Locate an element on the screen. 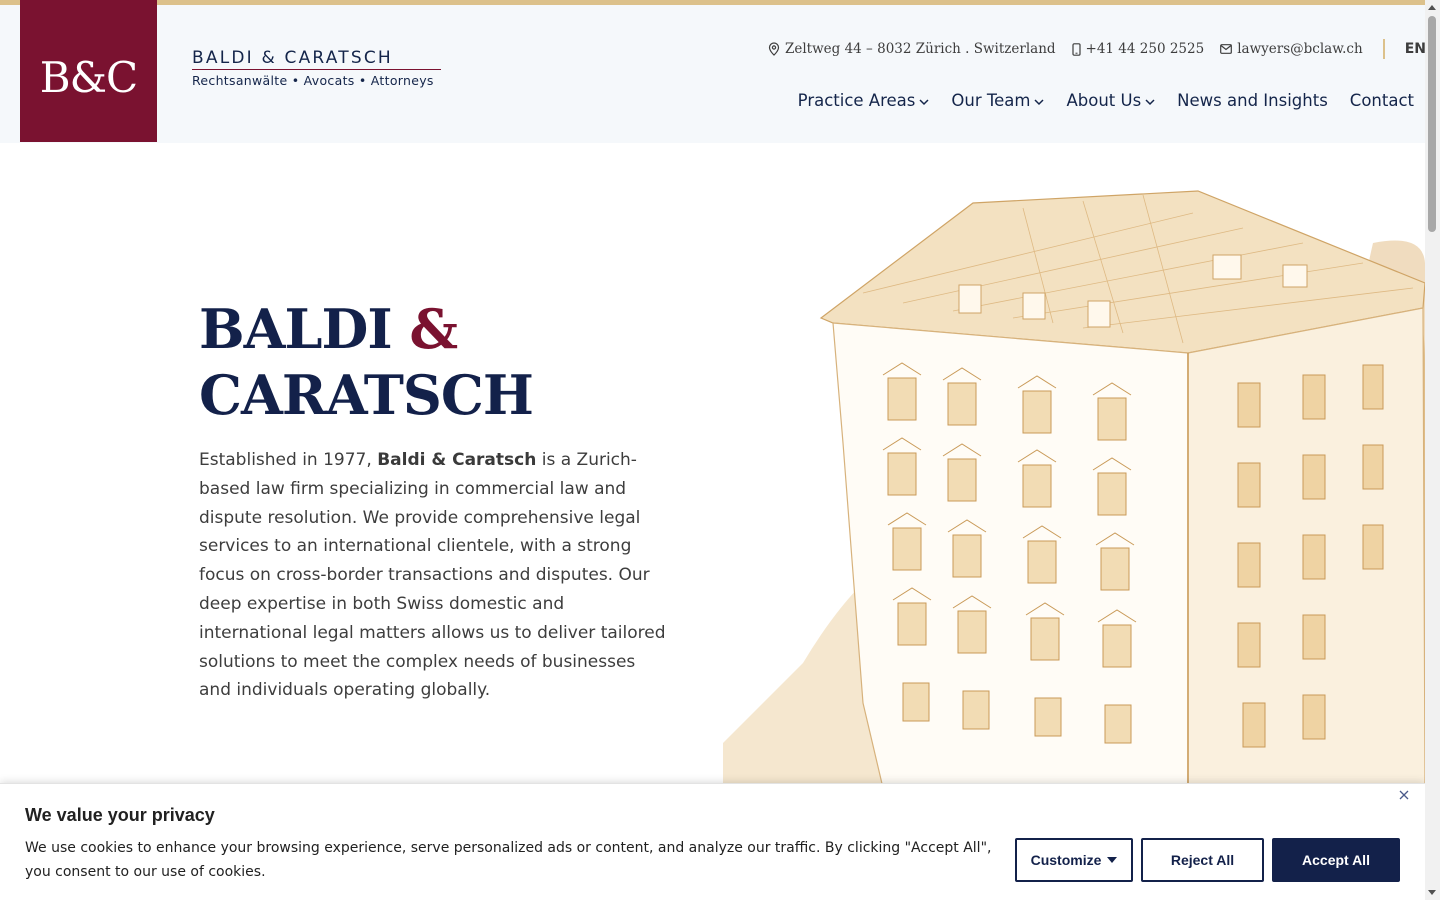 The width and height of the screenshot is (1440, 900). nav-label: Our Team is located at coordinates (991, 100).